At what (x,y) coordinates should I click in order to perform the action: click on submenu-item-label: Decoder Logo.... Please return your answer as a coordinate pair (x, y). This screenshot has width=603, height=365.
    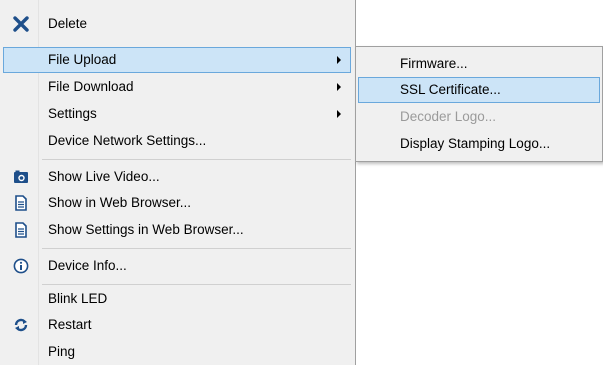
    Looking at the image, I should click on (448, 116).